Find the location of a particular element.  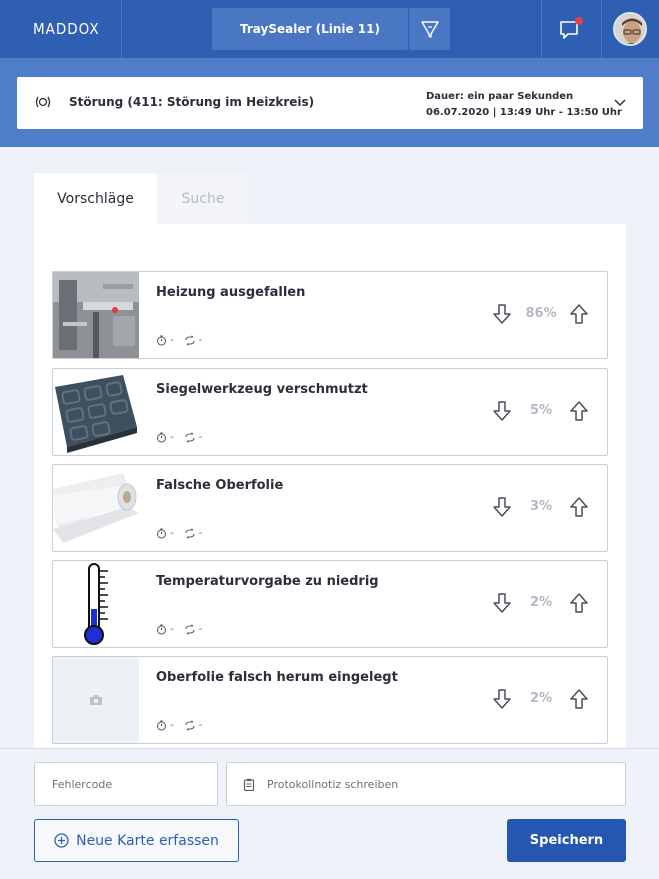

camera-icon is located at coordinates (96, 700).